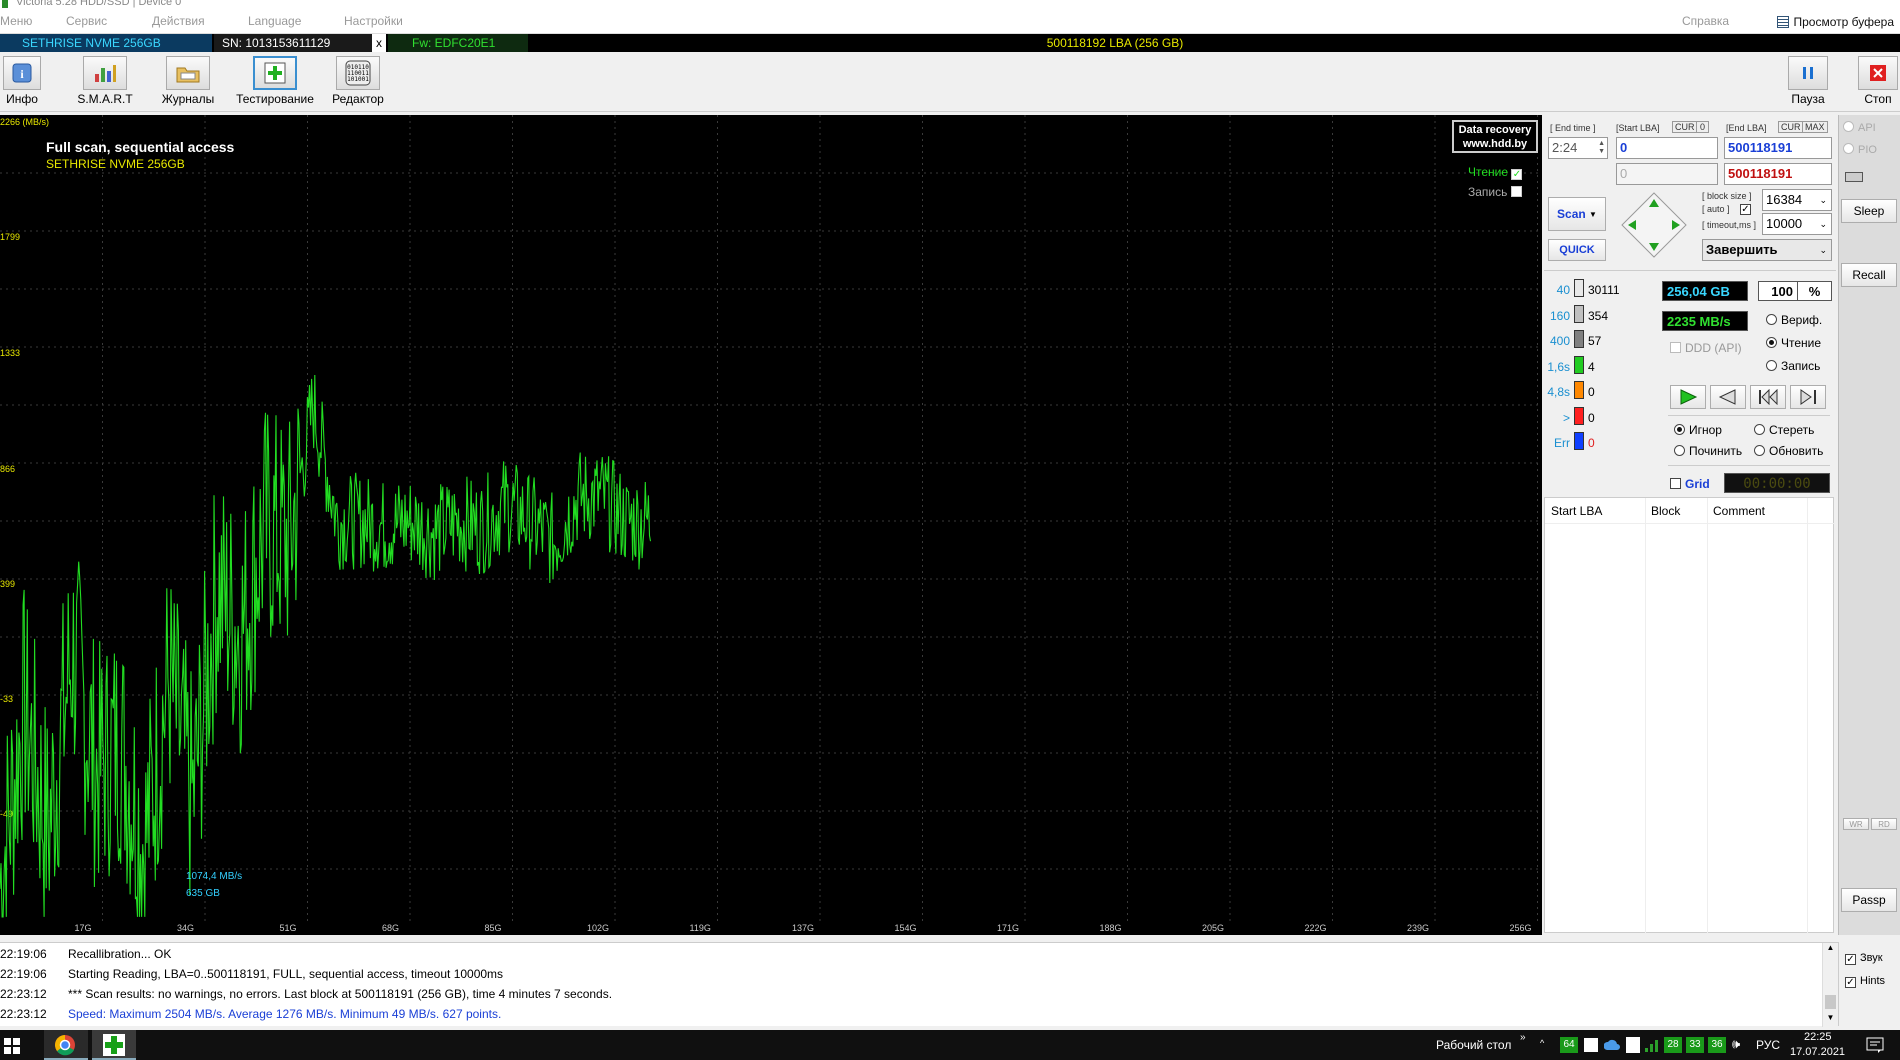 The height and width of the screenshot is (1060, 1900). What do you see at coordinates (1577, 214) in the screenshot?
I see `scan-button: Scan ▼` at bounding box center [1577, 214].